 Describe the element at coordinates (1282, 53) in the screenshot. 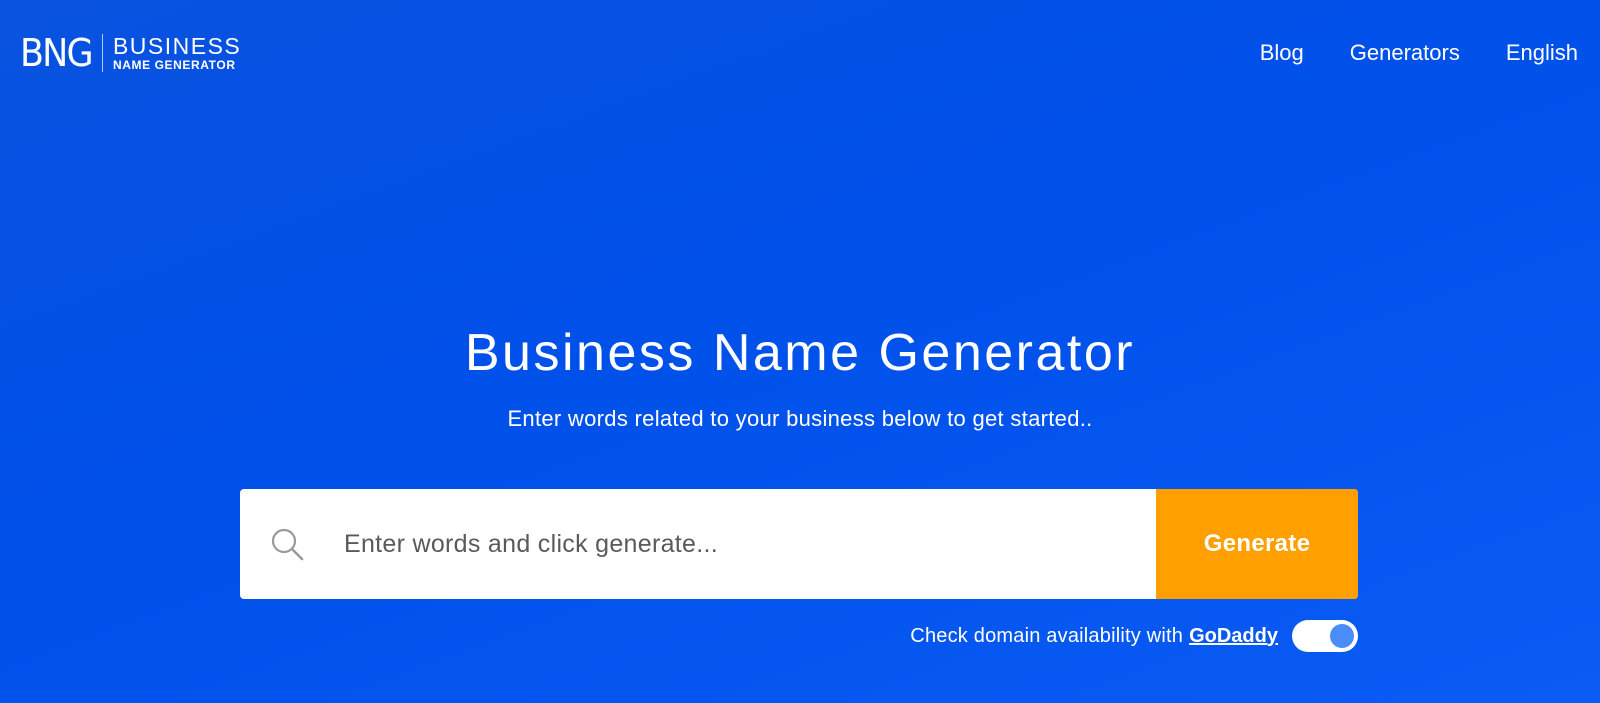

I see `nav-blog-link: Blog` at that location.